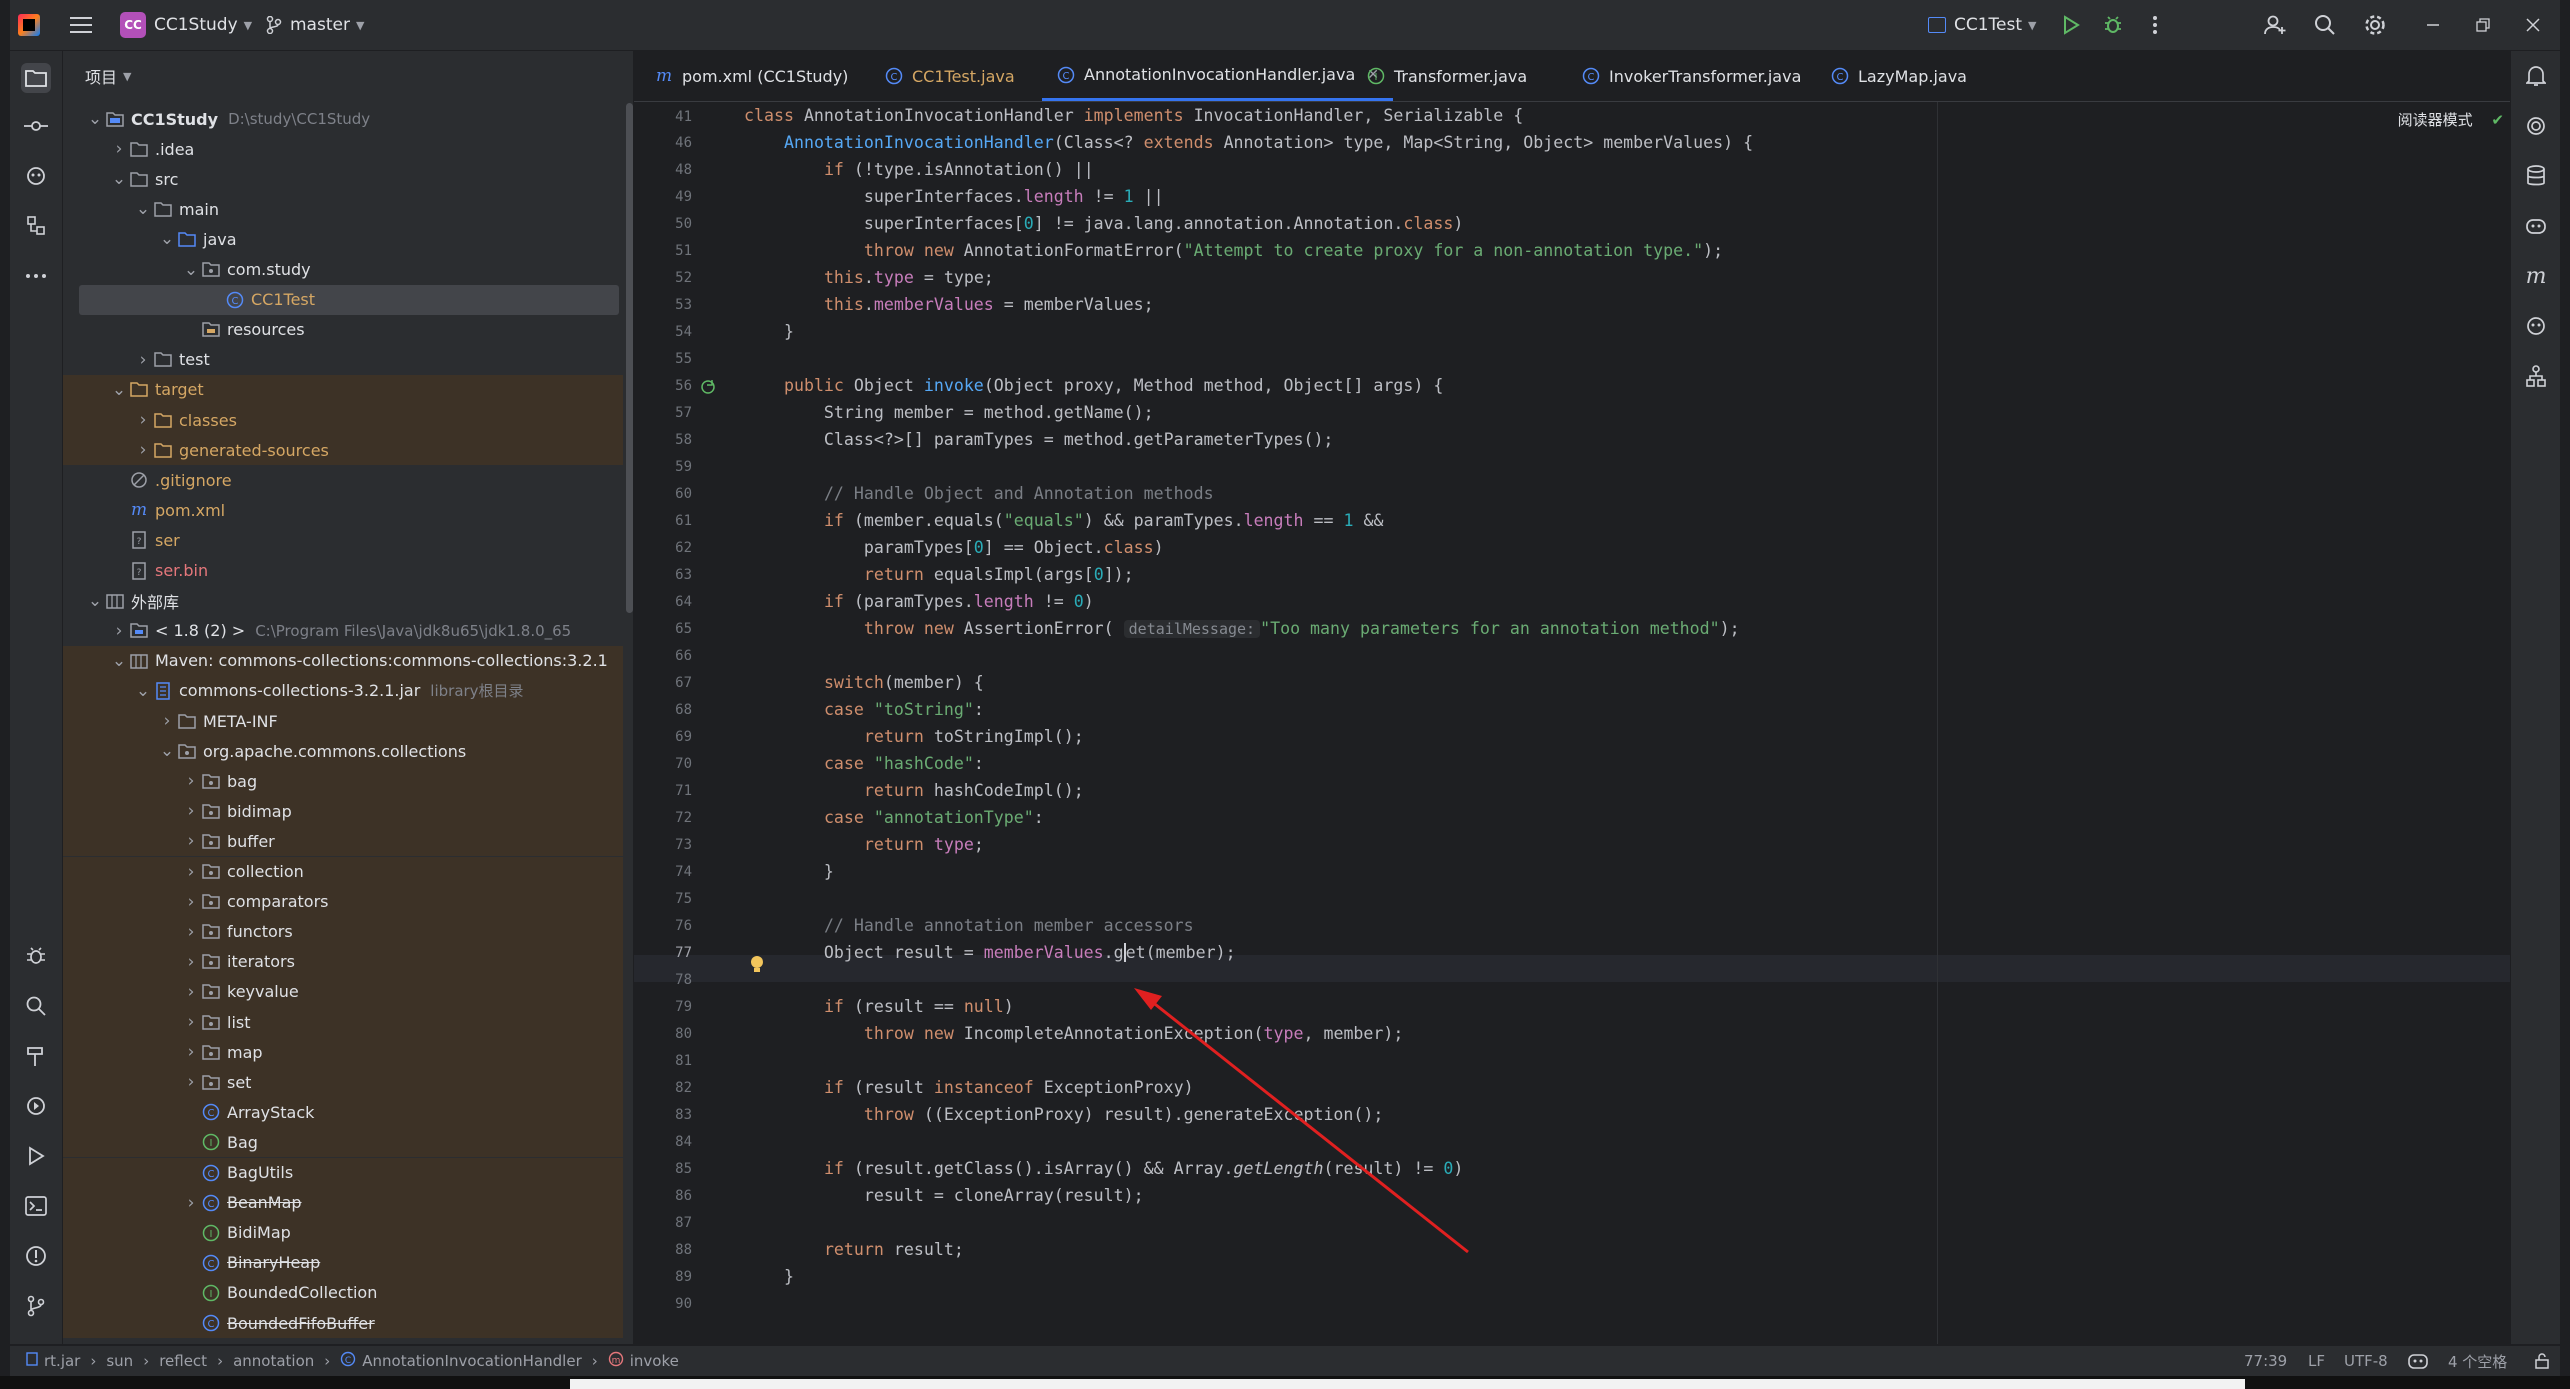 Image resolution: width=2570 pixels, height=1389 pixels. Describe the element at coordinates (2536, 276) in the screenshot. I see `maven-button: m` at that location.